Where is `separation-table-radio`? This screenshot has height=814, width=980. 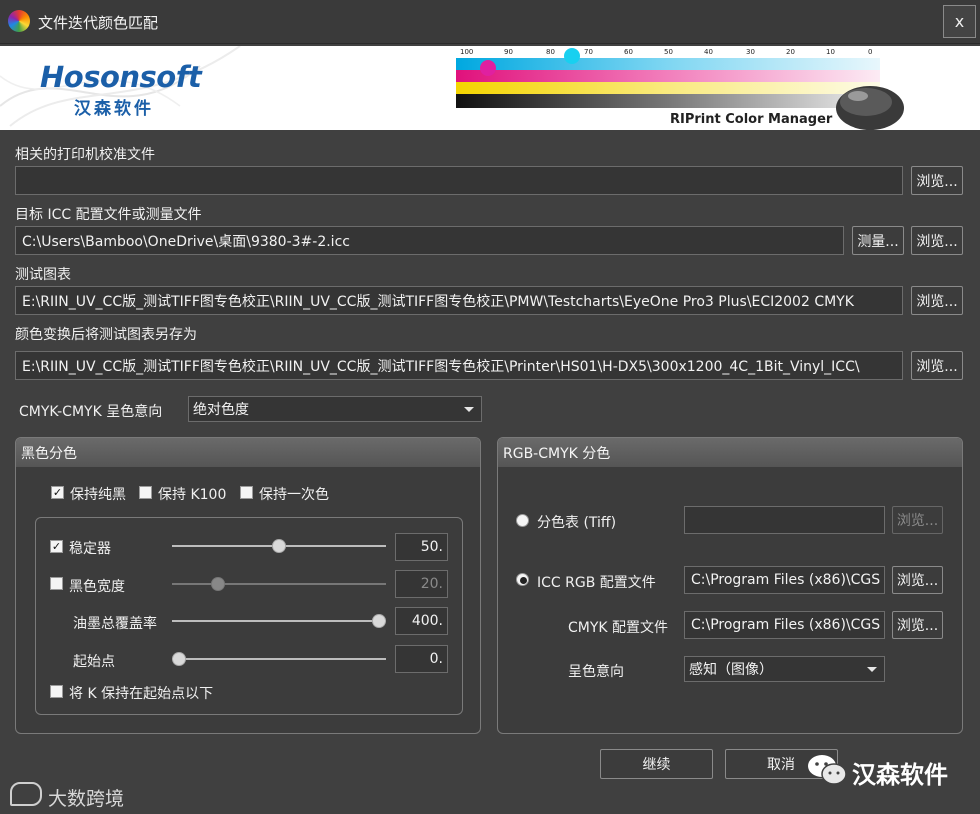 separation-table-radio is located at coordinates (522, 520).